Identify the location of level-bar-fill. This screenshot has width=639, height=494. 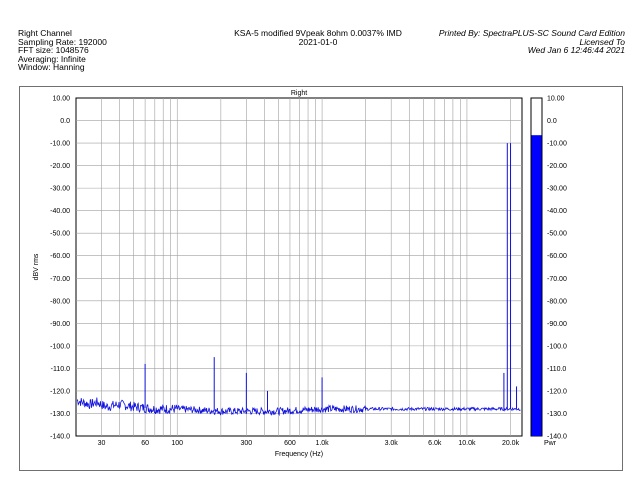
(536, 285).